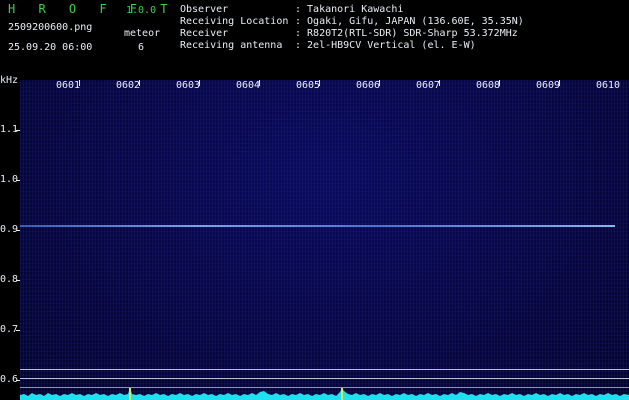  Describe the element at coordinates (50, 47) in the screenshot. I see `datetime: 25.09.20 06:00` at that location.